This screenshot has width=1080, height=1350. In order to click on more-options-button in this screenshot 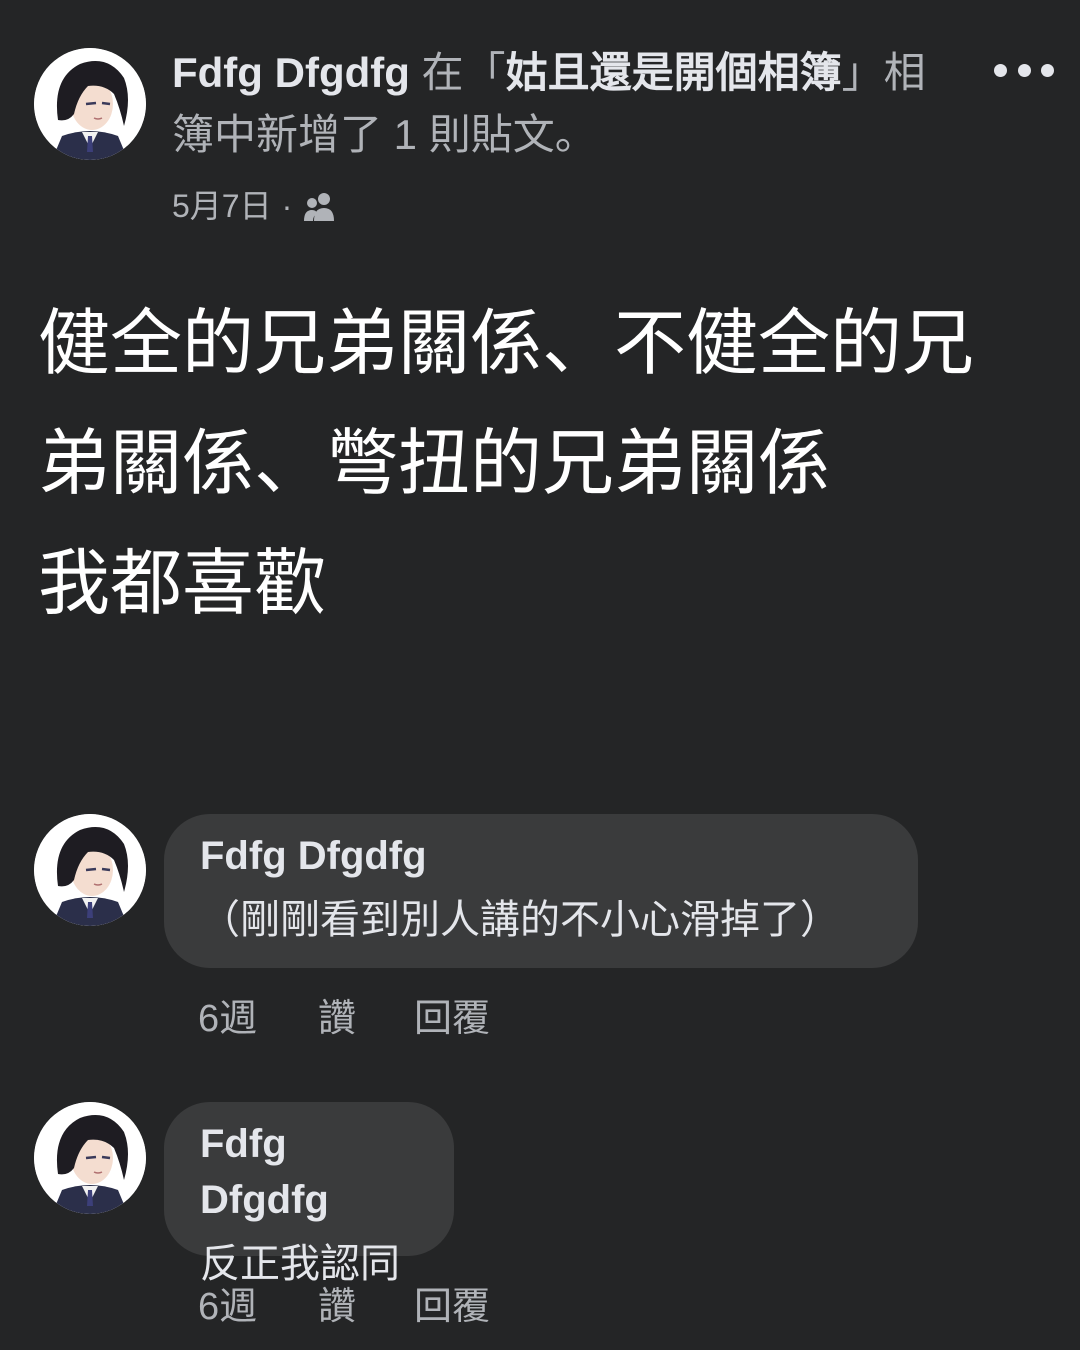, I will do `click(1024, 70)`.